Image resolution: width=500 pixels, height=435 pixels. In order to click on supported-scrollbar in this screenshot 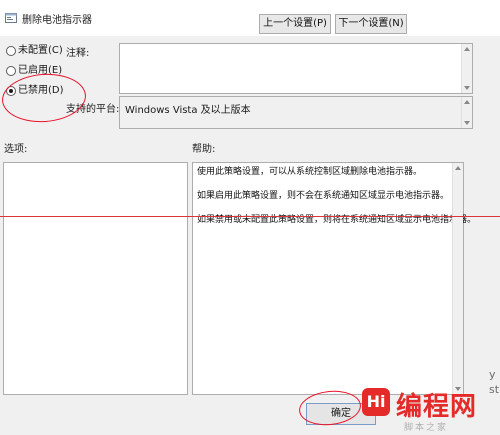, I will do `click(466, 112)`.